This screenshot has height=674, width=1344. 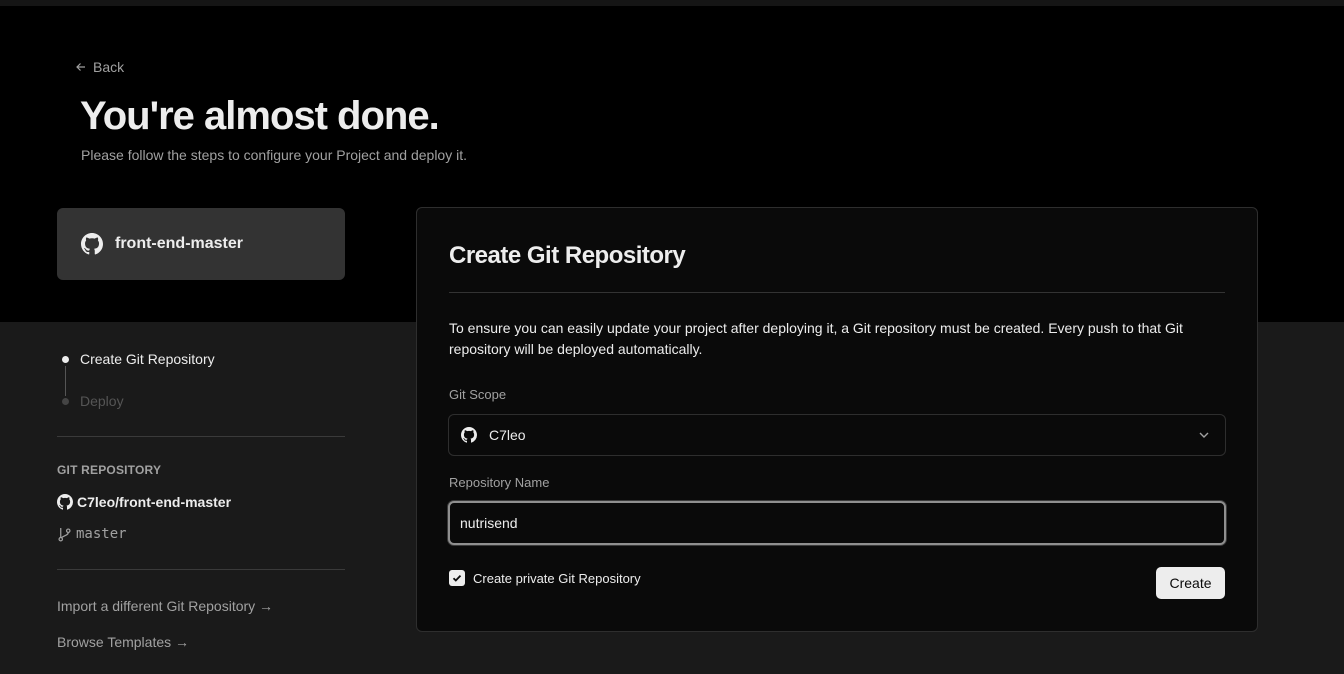 What do you see at coordinates (478, 394) in the screenshot?
I see `git-scope-label: Git Scope` at bounding box center [478, 394].